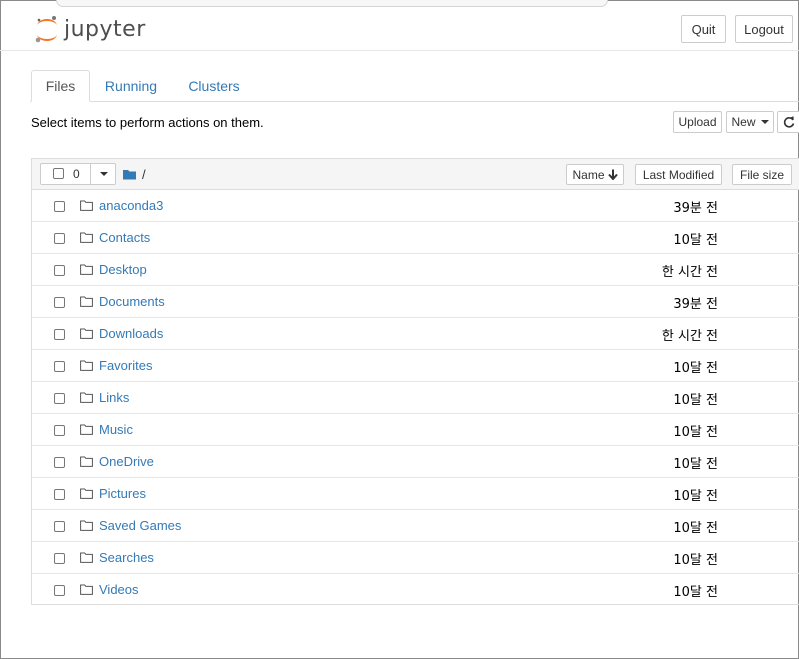  I want to click on select-all-checkbox, so click(58, 173).